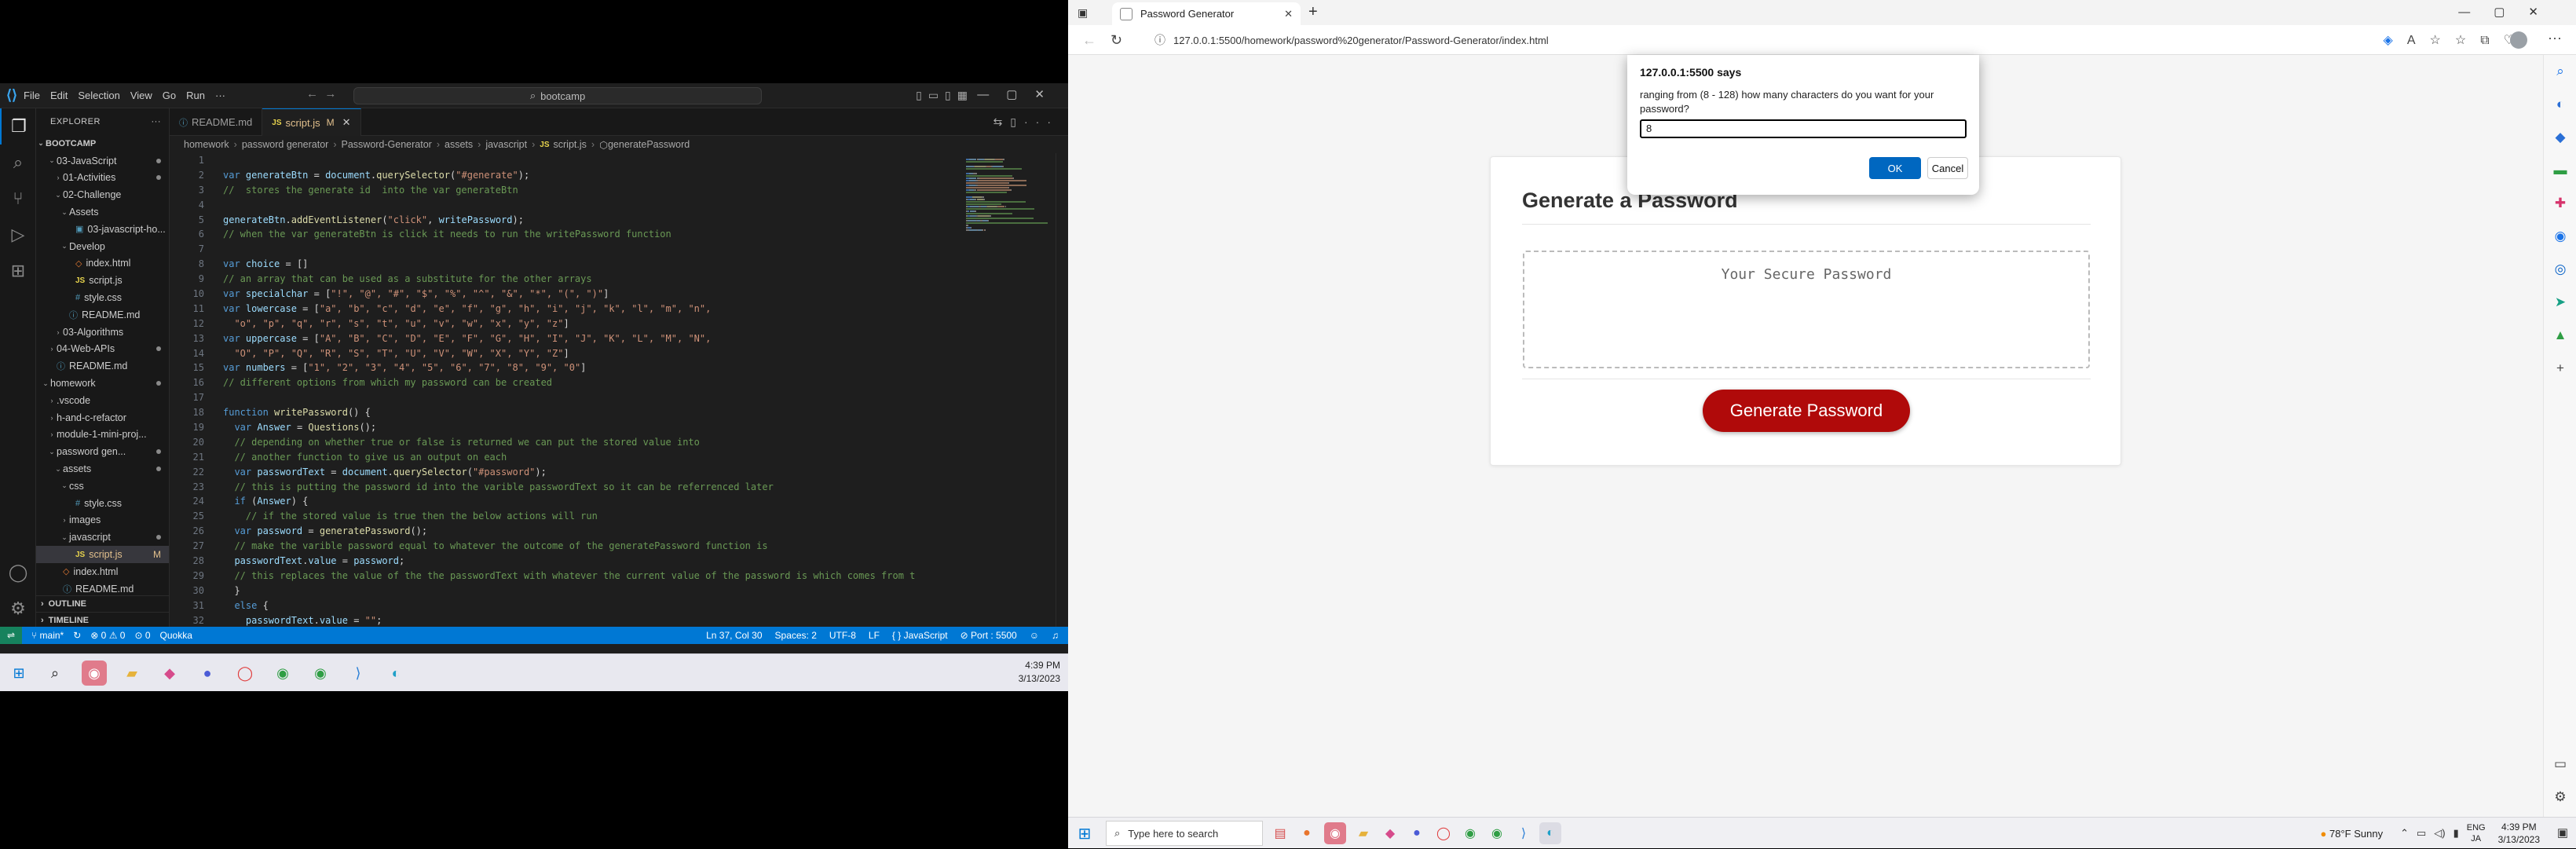  I want to click on tree-item: ⌄ 02-Challenge, so click(102, 194).